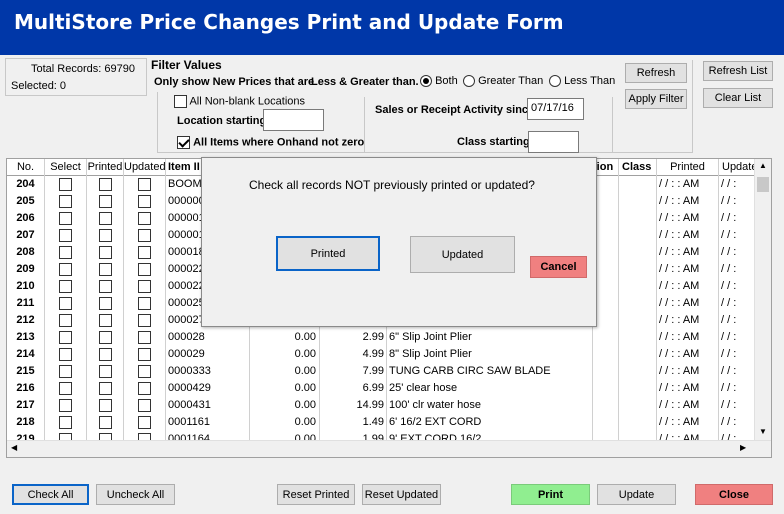  What do you see at coordinates (353, 337) in the screenshot?
I see `row-new-cell: 2.99` at bounding box center [353, 337].